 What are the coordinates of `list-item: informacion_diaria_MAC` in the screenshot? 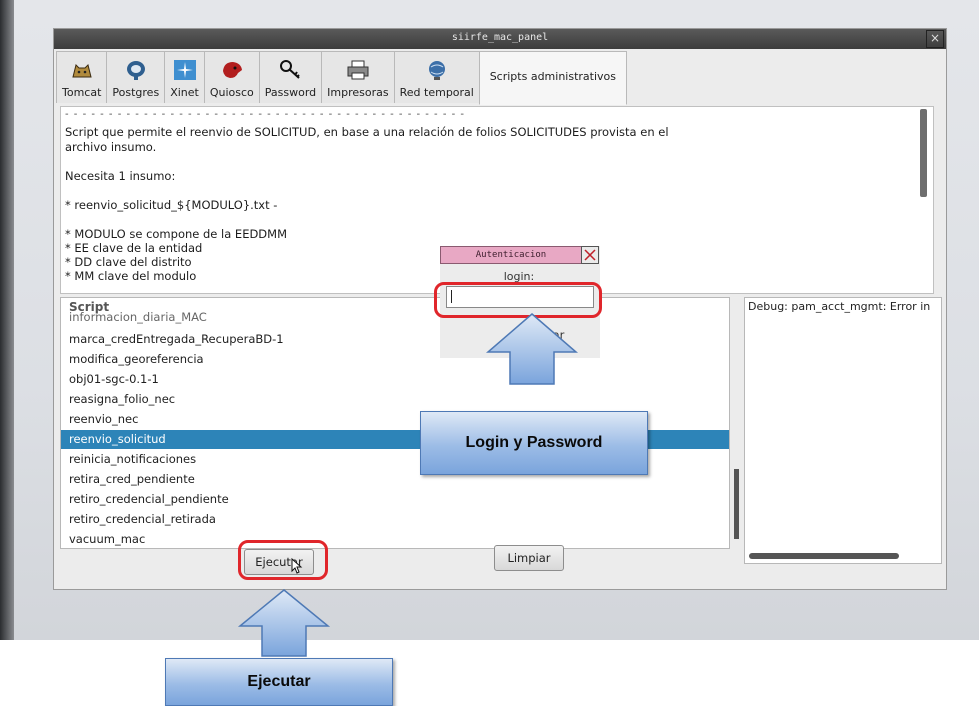 It's located at (138, 317).